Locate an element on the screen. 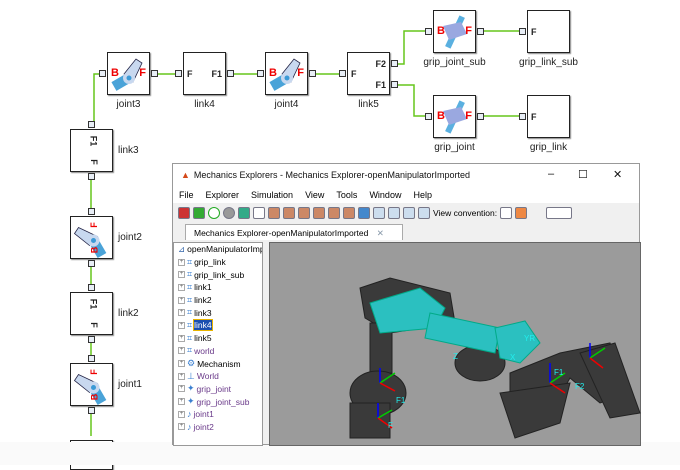 This screenshot has height=470, width=680. tree-item-label: Mechanism is located at coordinates (219, 363).